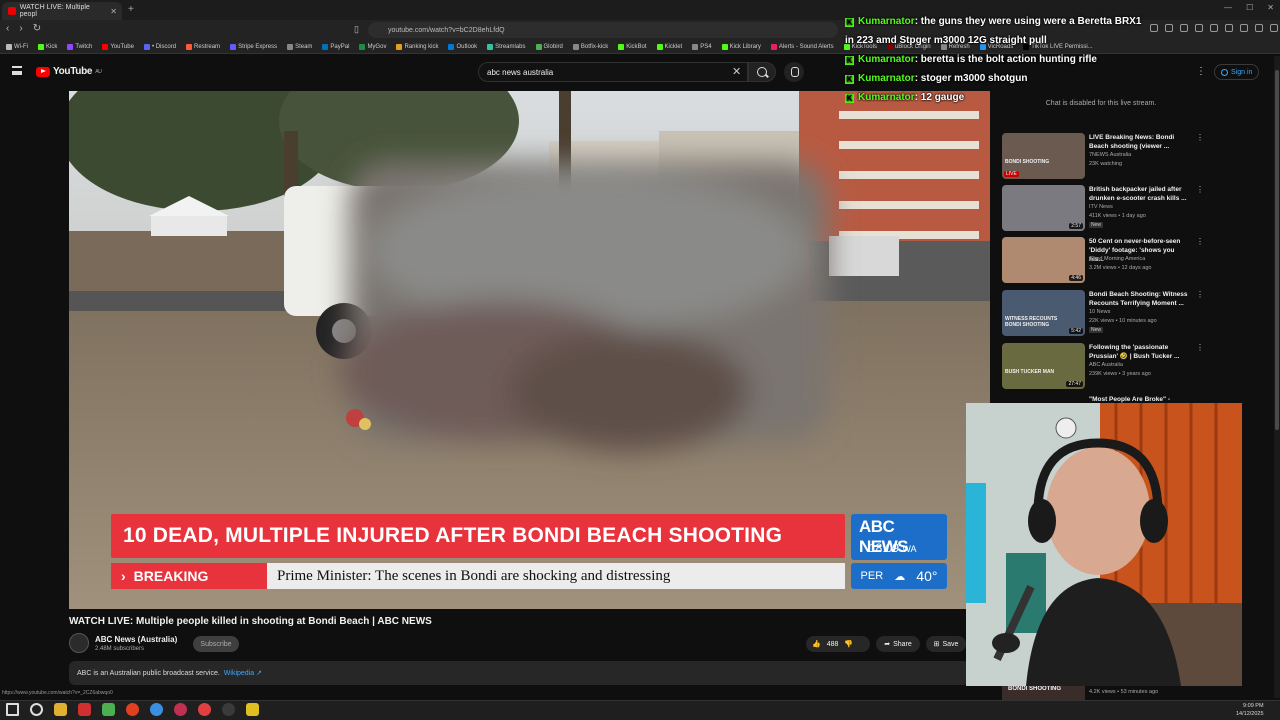 Image resolution: width=1280 pixels, height=720 pixels. What do you see at coordinates (17, 46) in the screenshot?
I see `bookmark-item: Wi-Fi` at bounding box center [17, 46].